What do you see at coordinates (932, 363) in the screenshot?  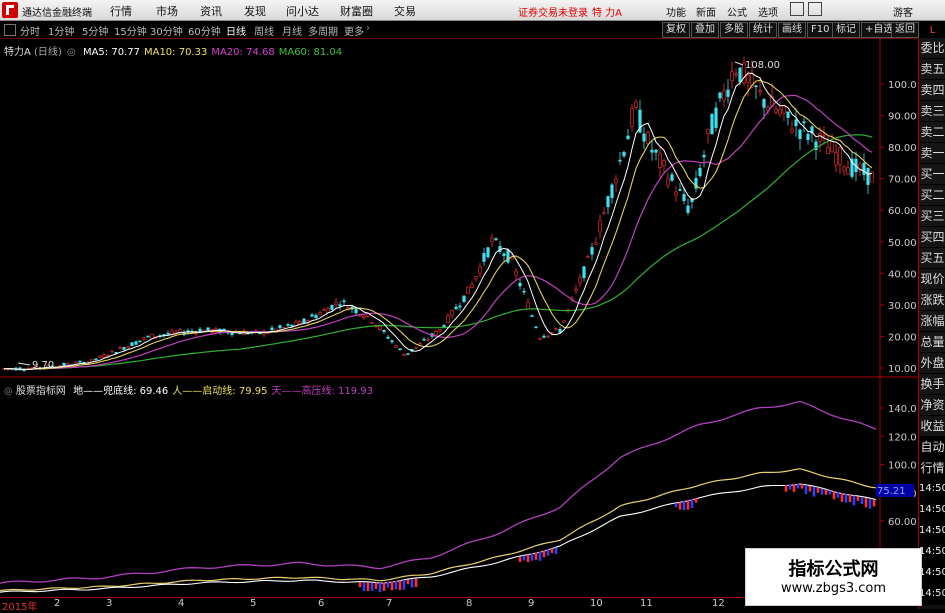 I see `side-item: 外盘` at bounding box center [932, 363].